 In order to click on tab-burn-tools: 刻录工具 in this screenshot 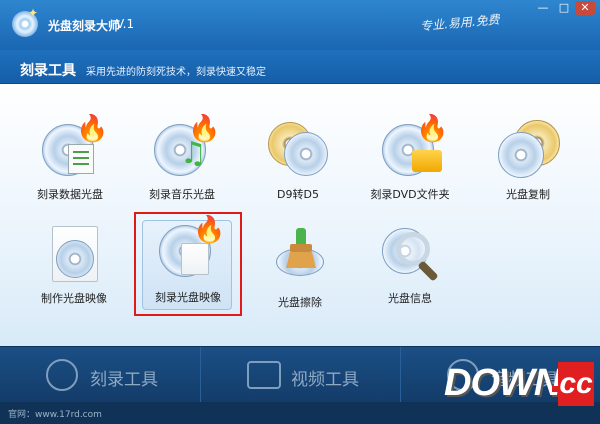, I will do `click(100, 375)`.